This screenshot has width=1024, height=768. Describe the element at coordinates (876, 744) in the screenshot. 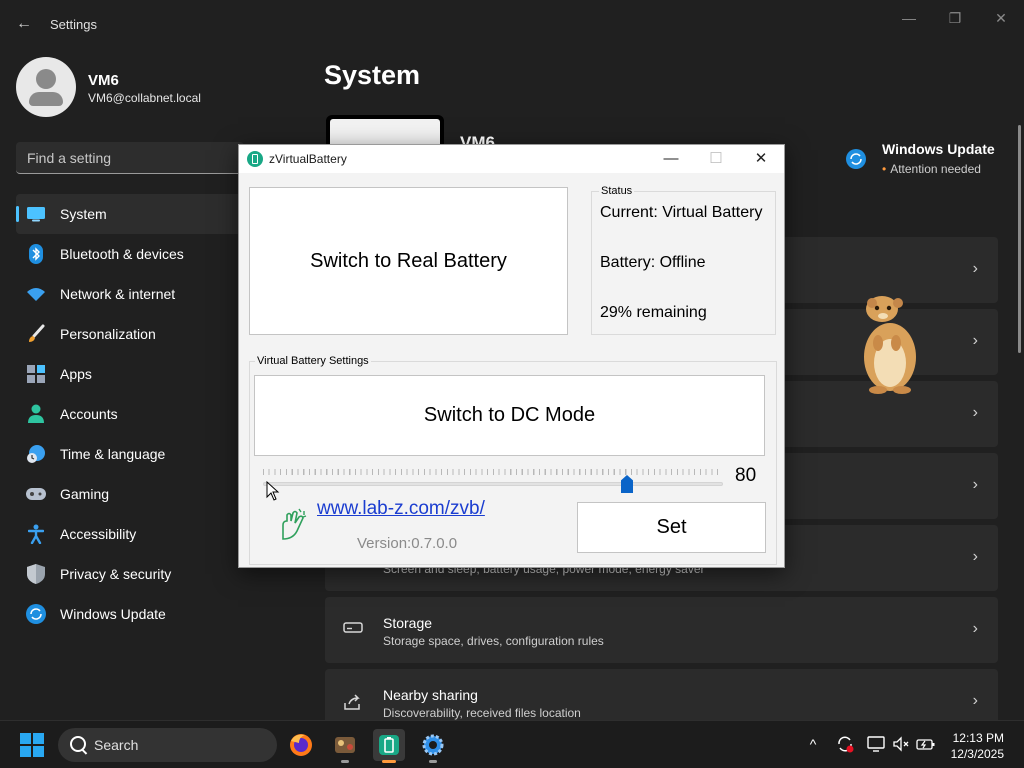

I see `network-icon` at that location.